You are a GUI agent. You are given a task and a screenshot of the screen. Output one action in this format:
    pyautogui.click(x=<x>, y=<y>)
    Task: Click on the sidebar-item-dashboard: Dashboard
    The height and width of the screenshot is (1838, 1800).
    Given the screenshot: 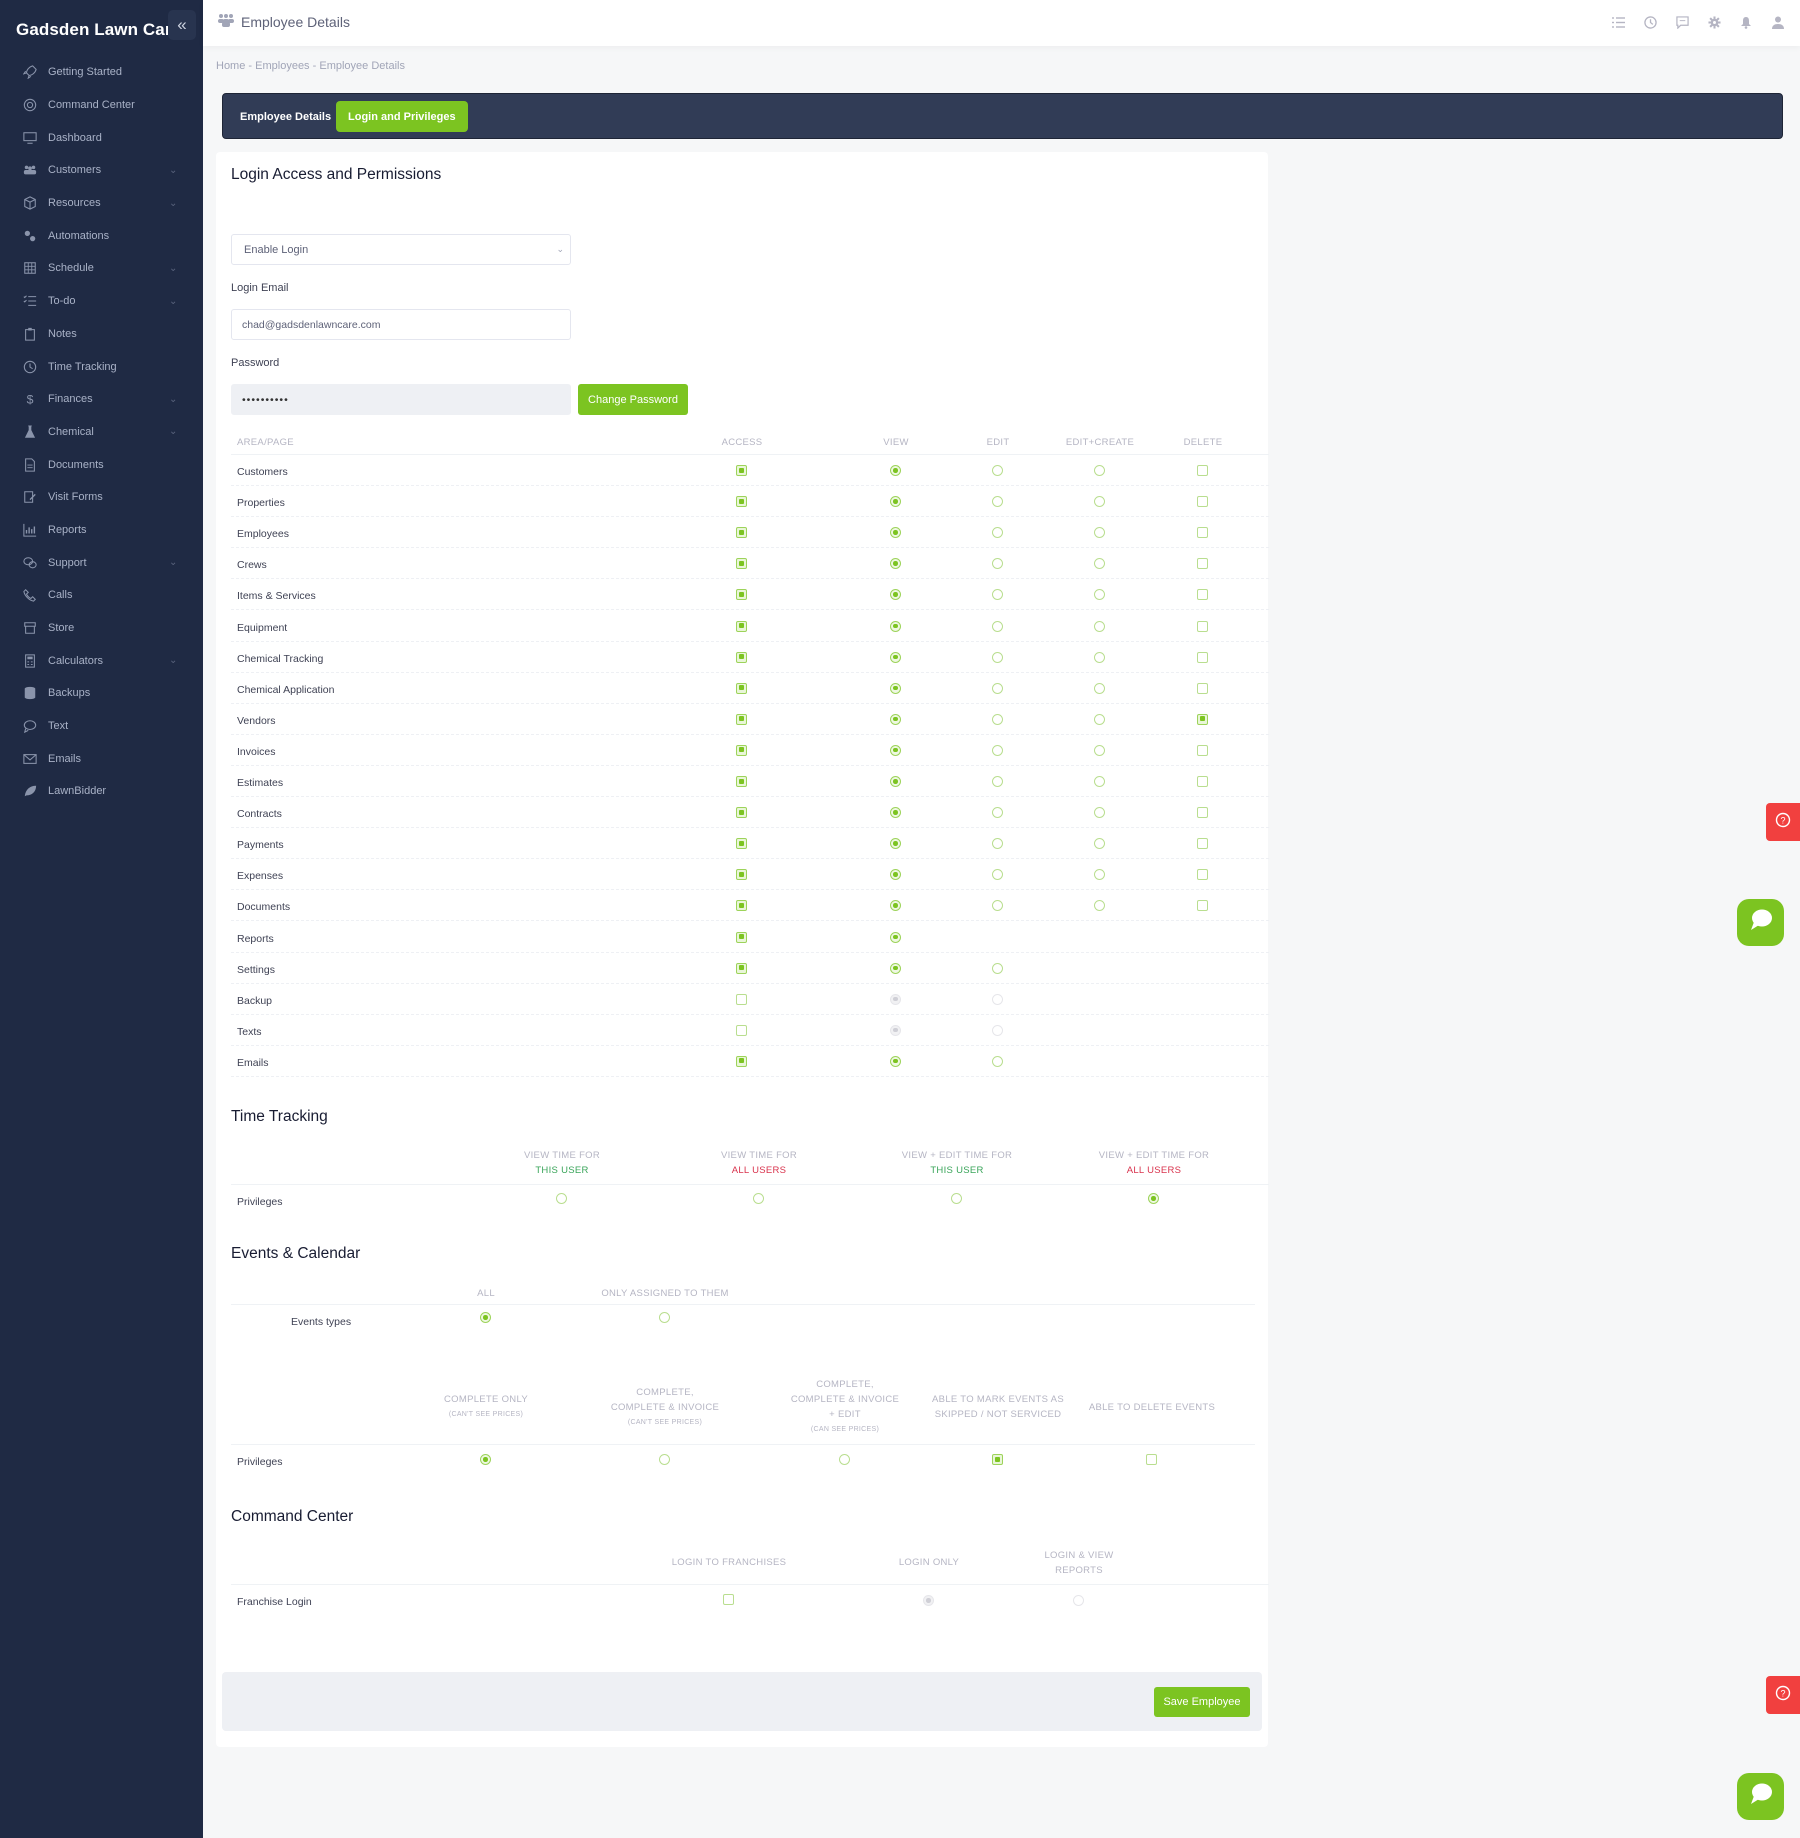 What is the action you would take?
    pyautogui.click(x=101, y=137)
    